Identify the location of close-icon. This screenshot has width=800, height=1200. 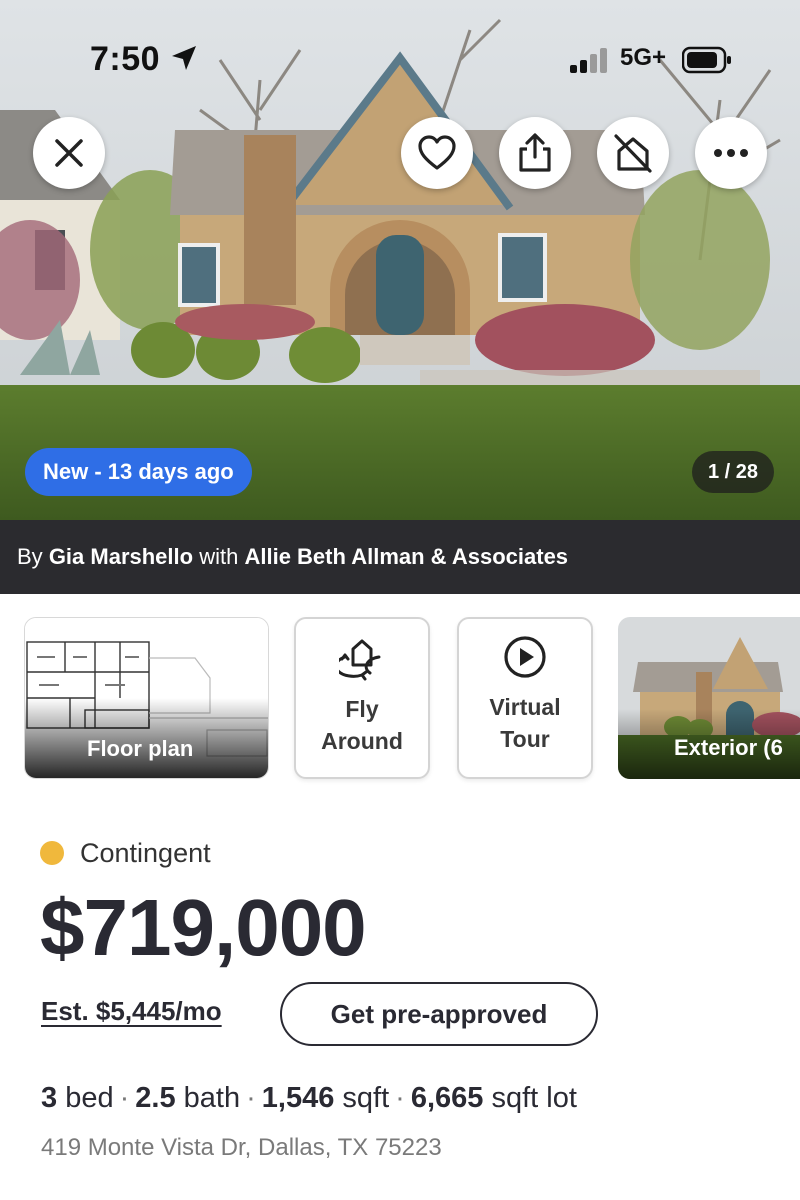
(69, 153).